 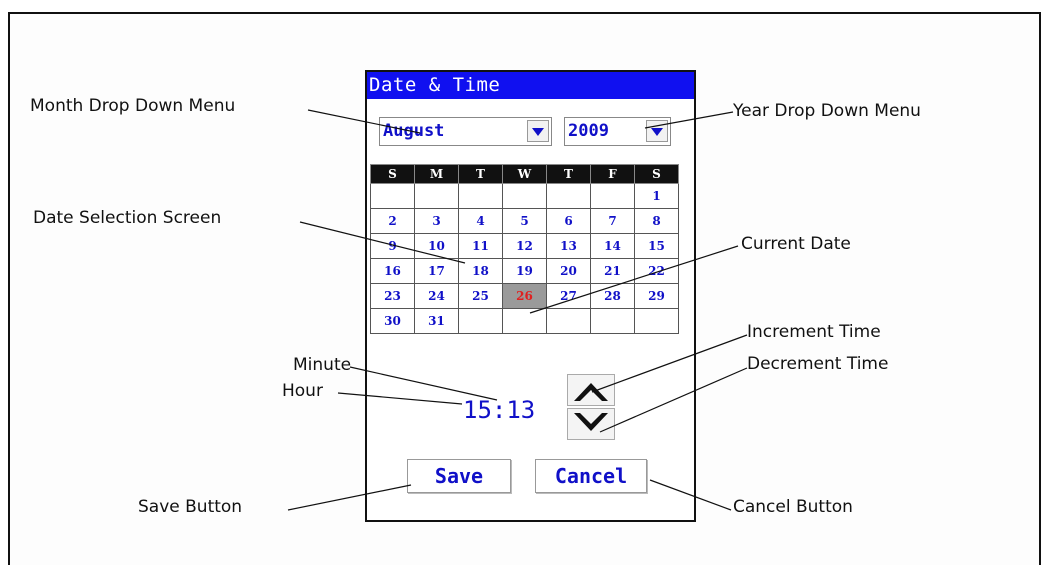 I want to click on calendar-day: 5, so click(x=524, y=221).